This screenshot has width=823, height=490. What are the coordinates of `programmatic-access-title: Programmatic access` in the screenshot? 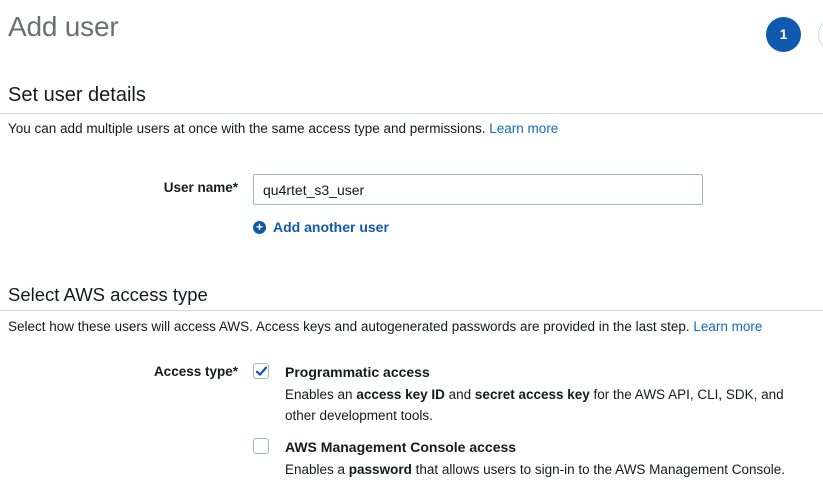 It's located at (357, 372).